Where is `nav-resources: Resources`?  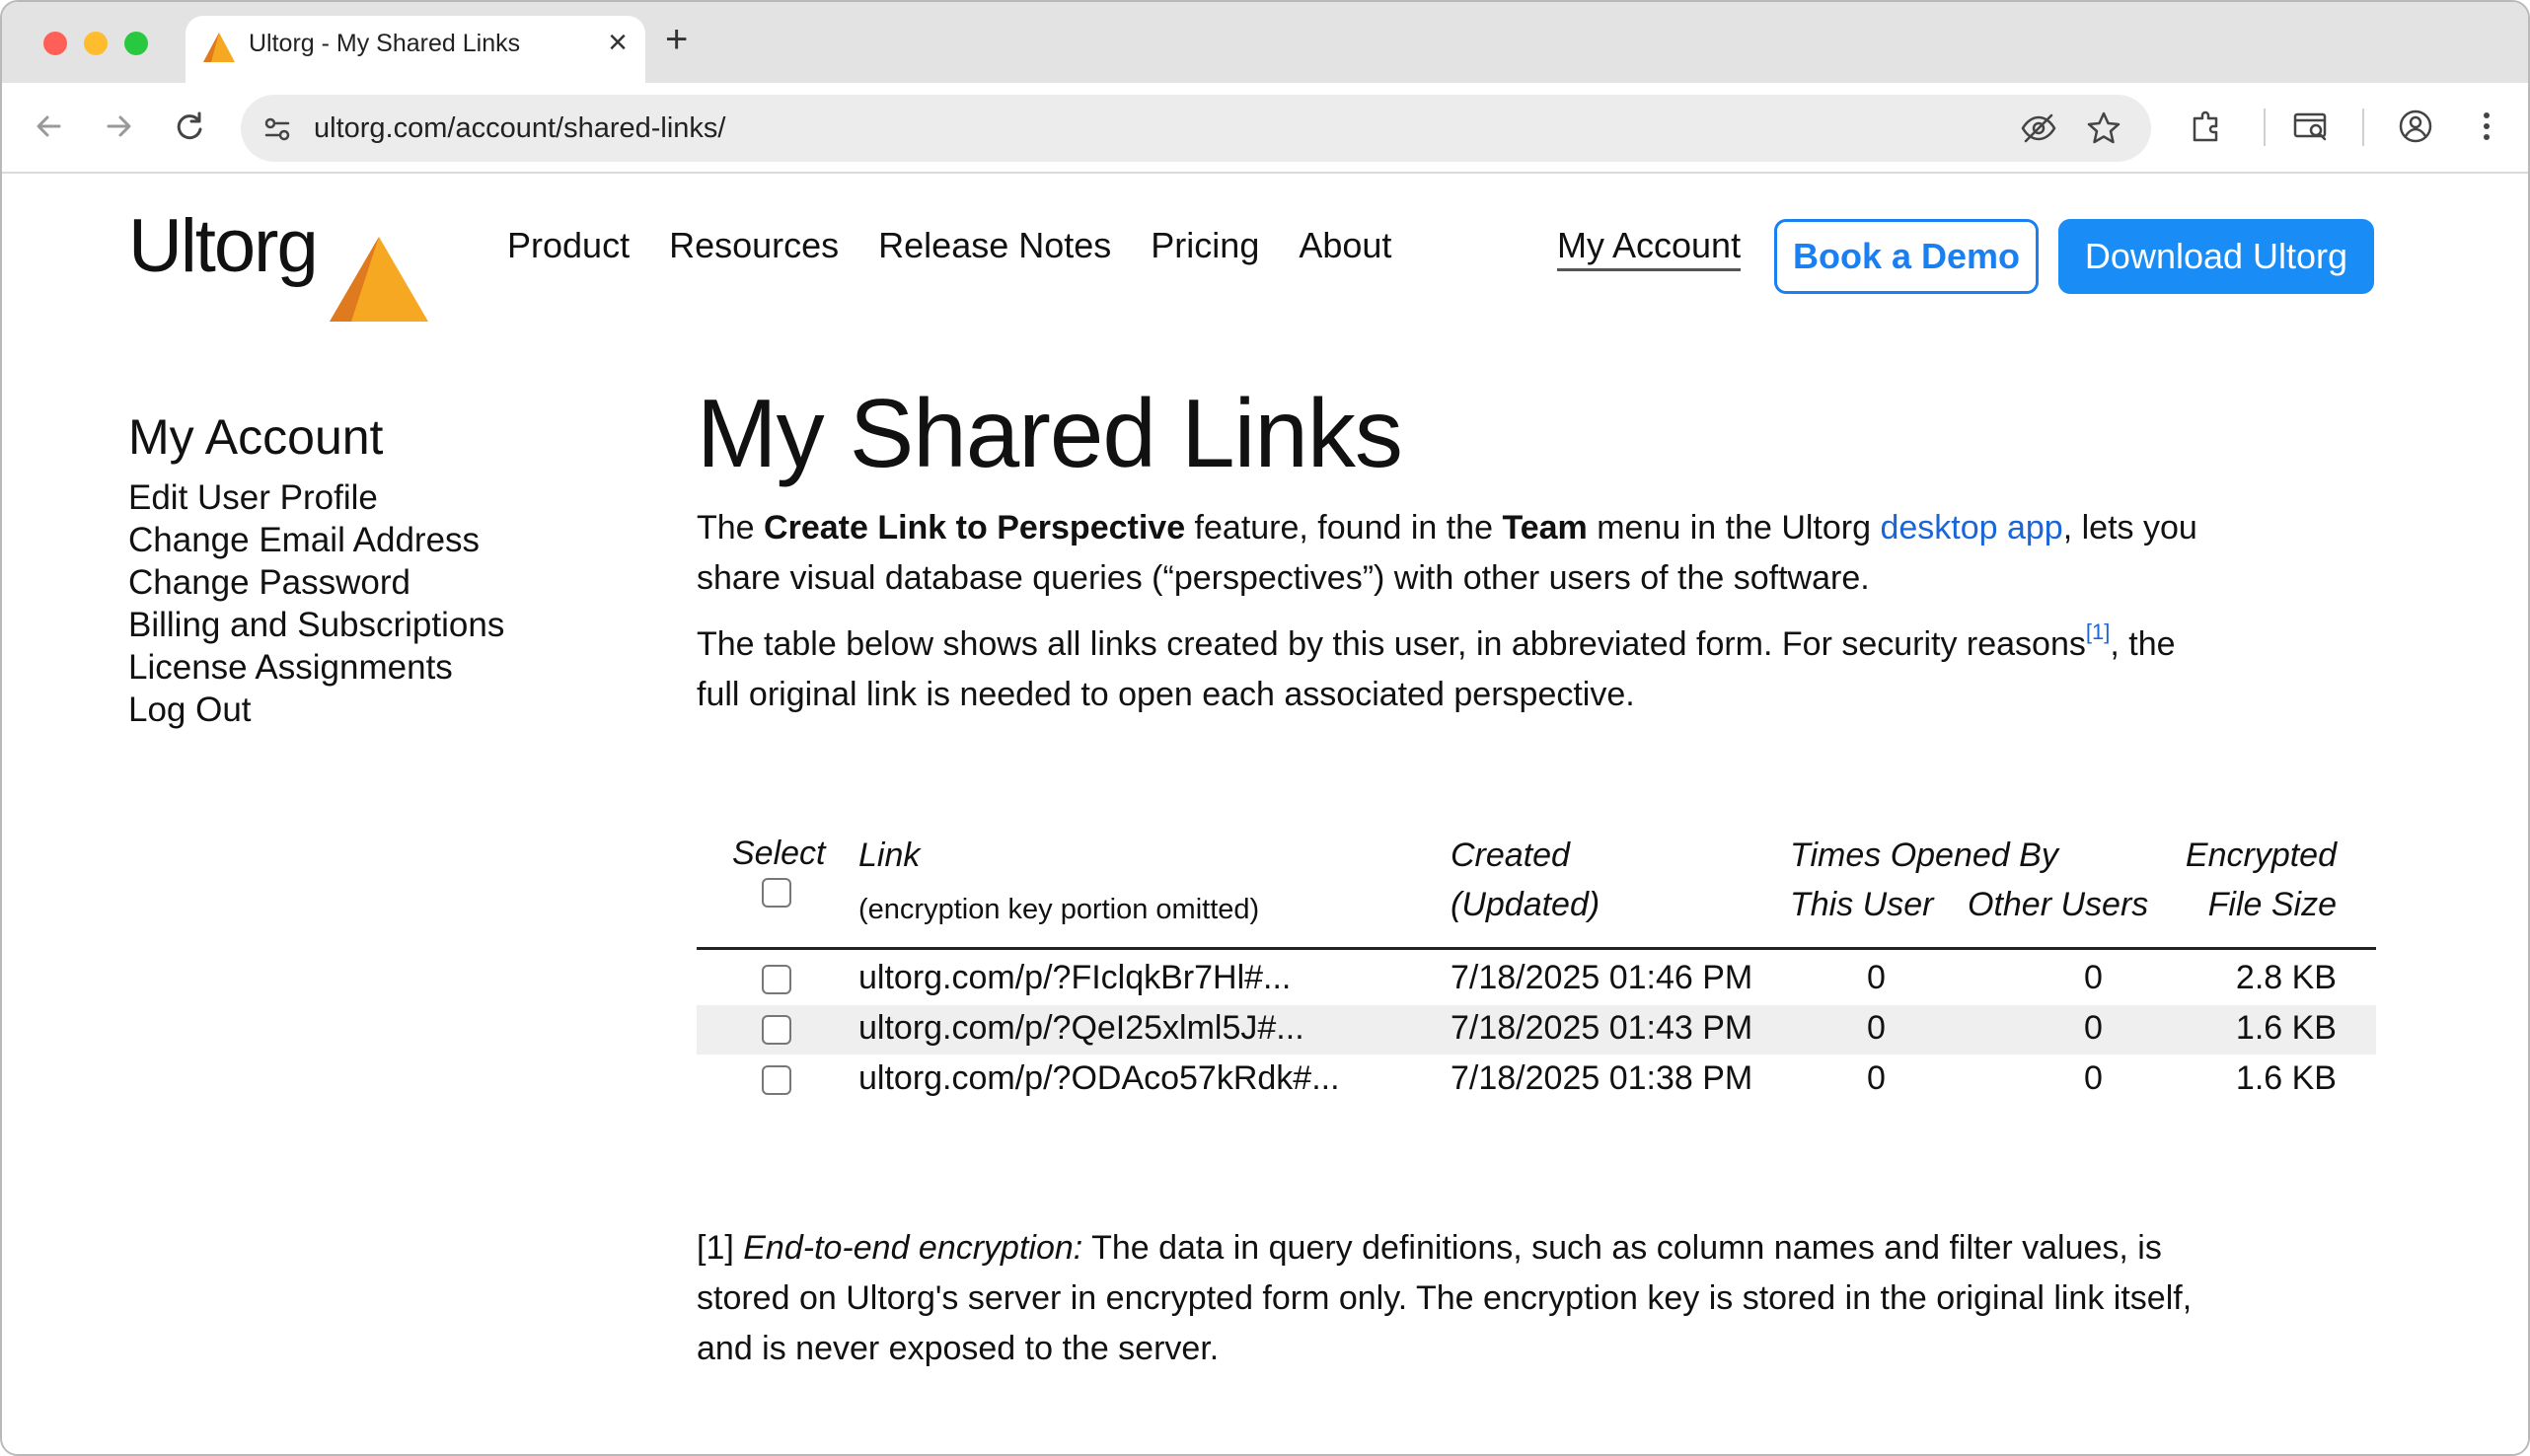
nav-resources: Resources is located at coordinates (754, 245).